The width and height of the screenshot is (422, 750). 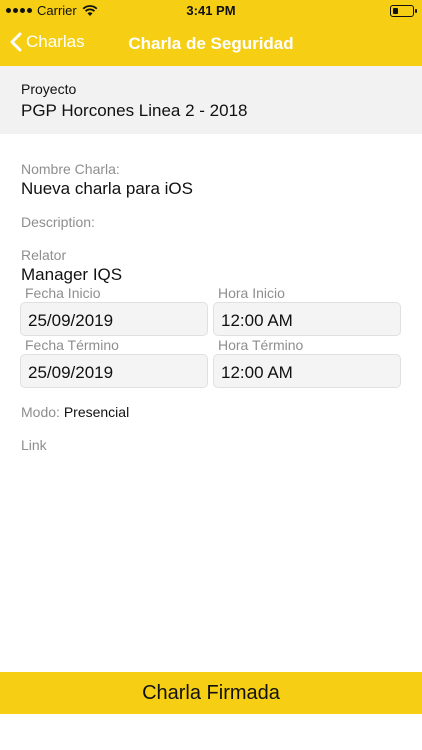 What do you see at coordinates (72, 345) in the screenshot?
I see `fecha-termino-label: Fecha Término` at bounding box center [72, 345].